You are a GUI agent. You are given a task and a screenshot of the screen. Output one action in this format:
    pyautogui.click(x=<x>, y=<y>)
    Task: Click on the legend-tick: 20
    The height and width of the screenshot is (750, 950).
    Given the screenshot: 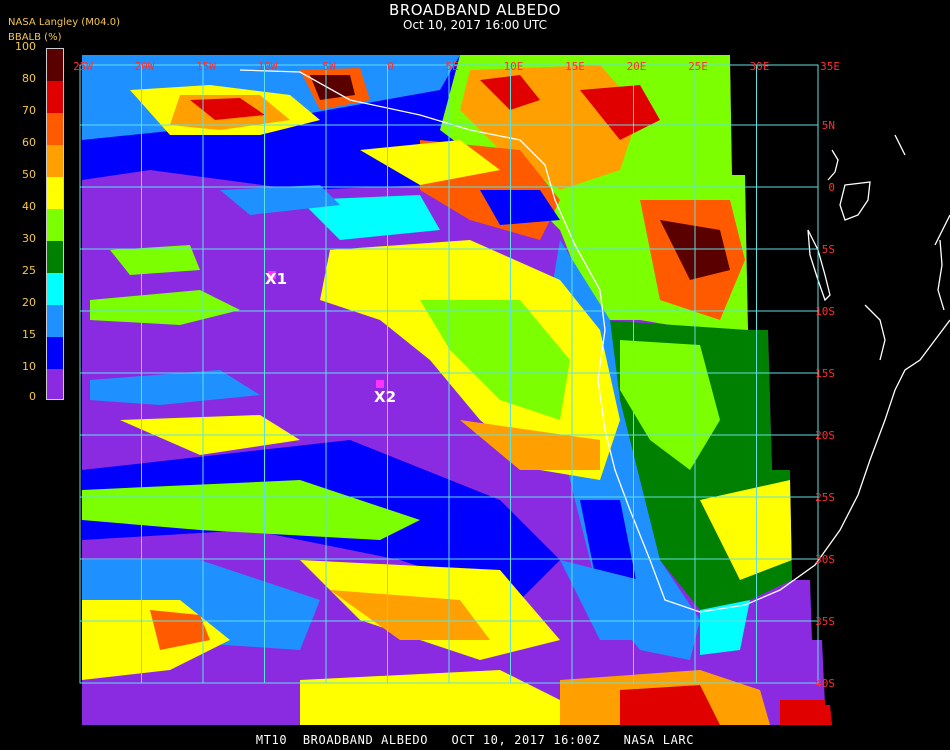 What is the action you would take?
    pyautogui.click(x=29, y=302)
    